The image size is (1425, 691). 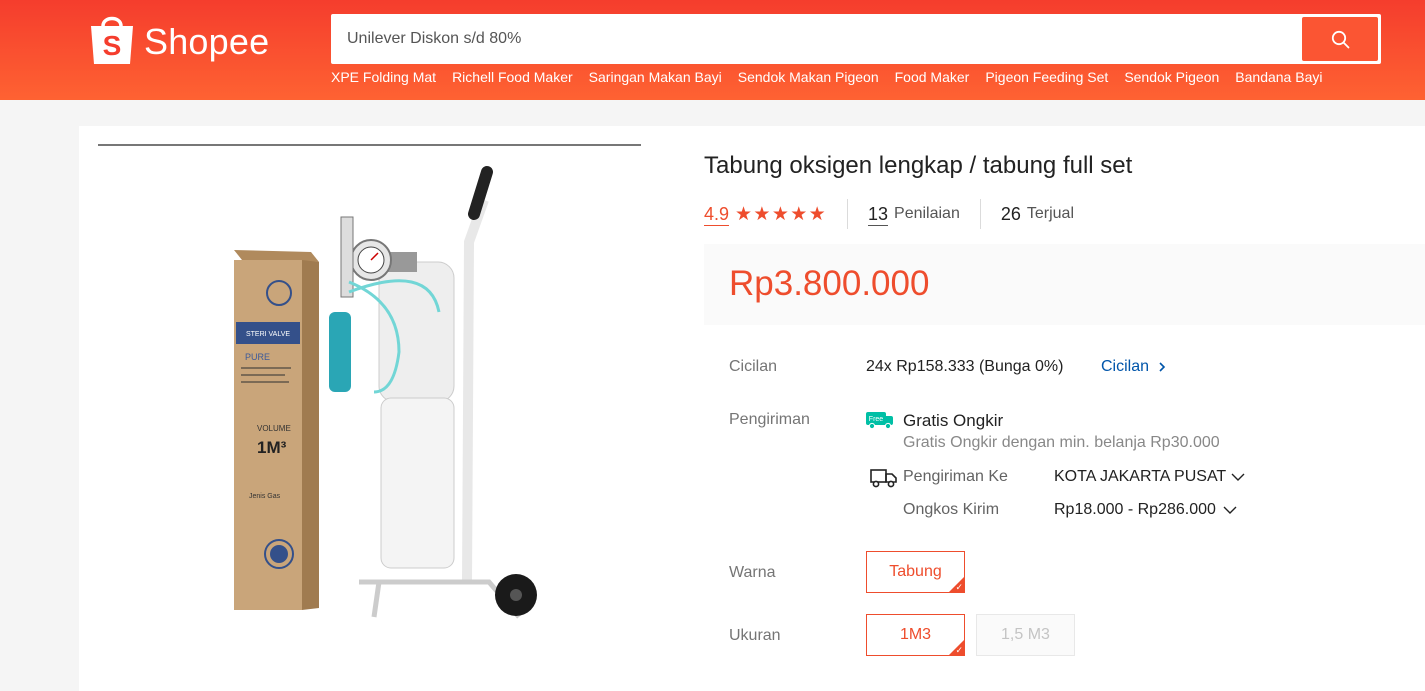 I want to click on ukuran-label: Ukuran, so click(x=755, y=635).